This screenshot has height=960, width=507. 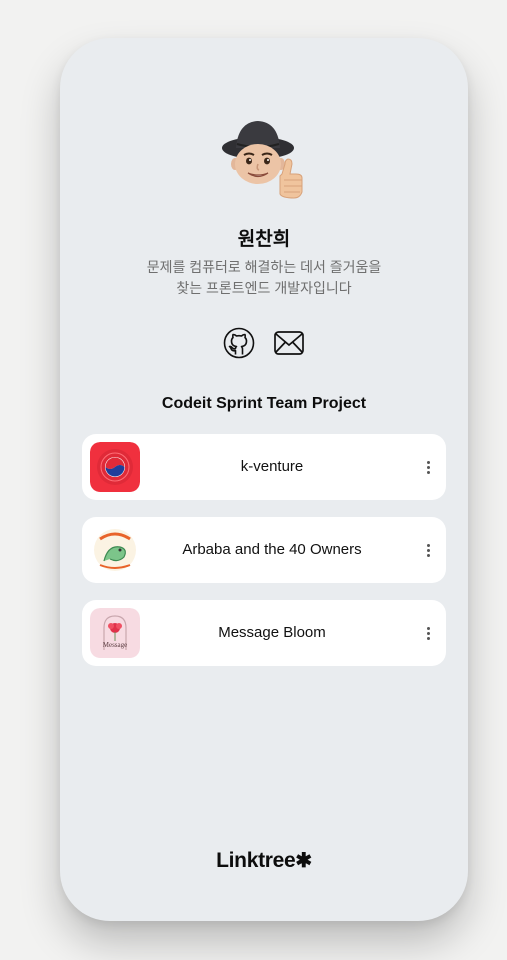 What do you see at coordinates (264, 343) in the screenshot?
I see `social-links` at bounding box center [264, 343].